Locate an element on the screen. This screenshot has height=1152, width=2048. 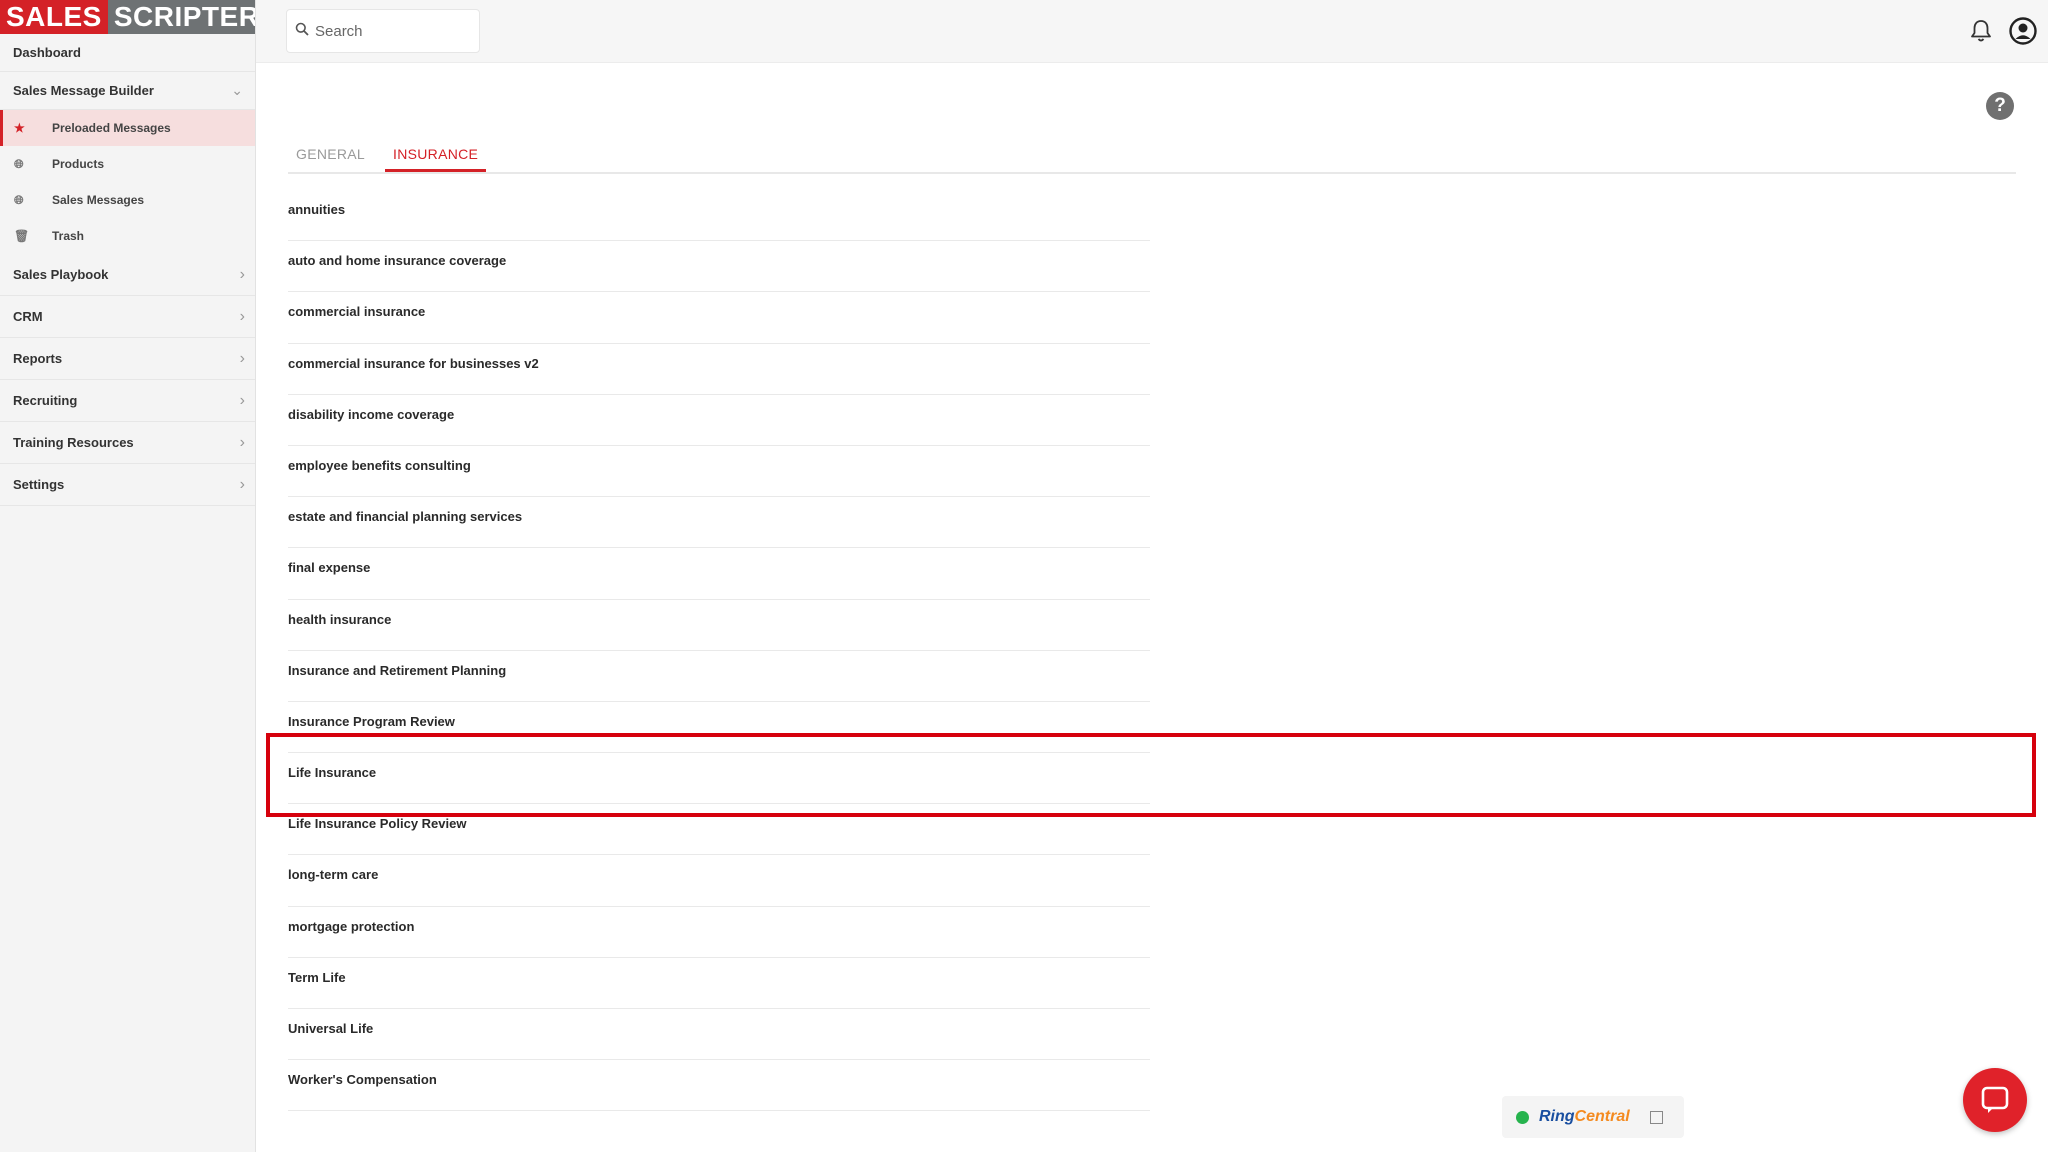
list-item: commercial insurance for businesses v2 is located at coordinates (719, 369).